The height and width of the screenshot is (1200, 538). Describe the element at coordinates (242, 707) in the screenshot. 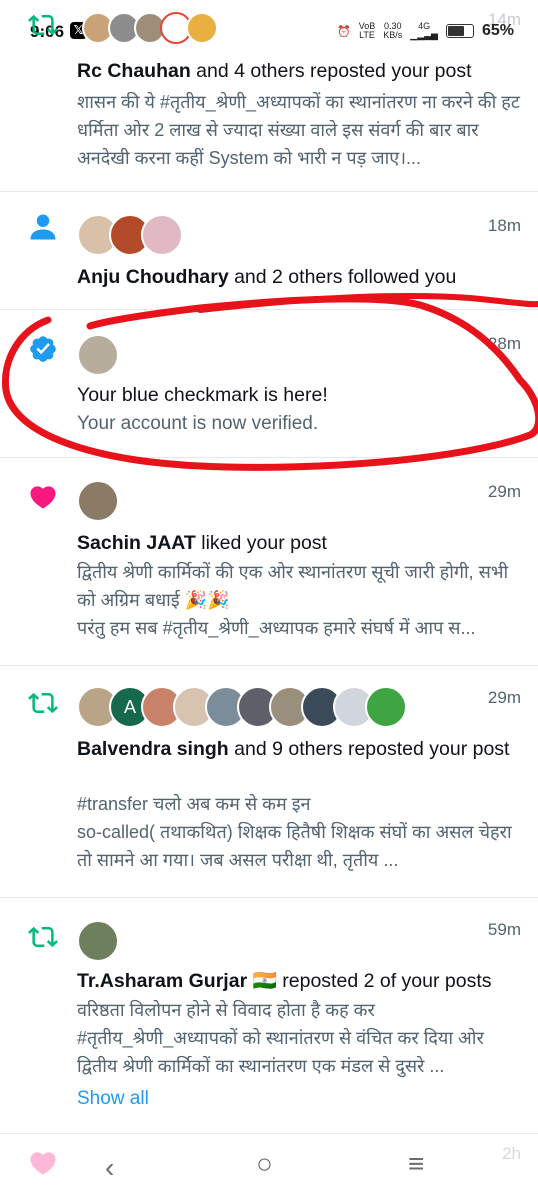

I see `avatar-group: A` at that location.